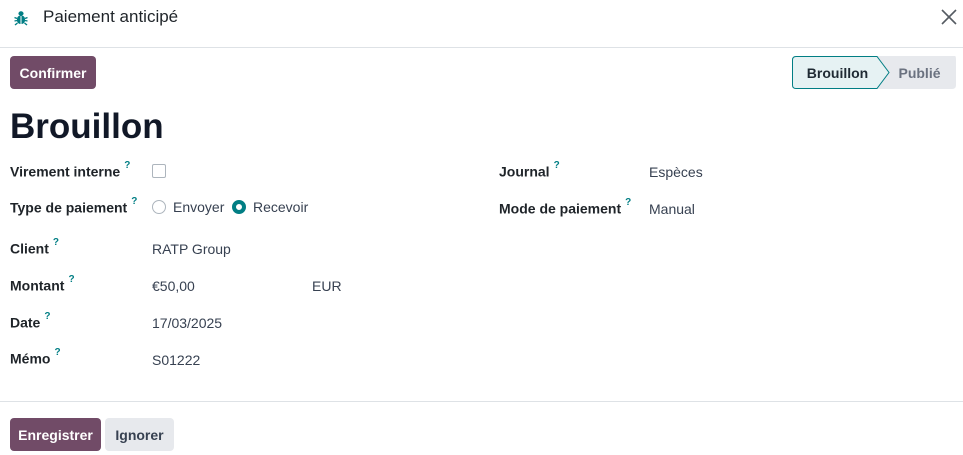 The image size is (963, 455). Describe the element at coordinates (481, 401) in the screenshot. I see `footer-divider` at that location.